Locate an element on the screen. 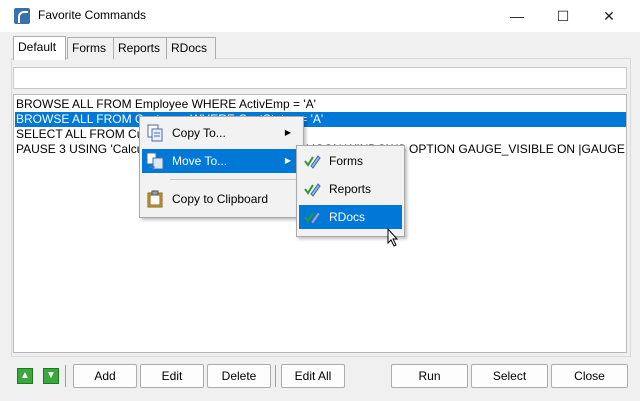 The image size is (640, 401). tab-forms: Forms is located at coordinates (90, 48).